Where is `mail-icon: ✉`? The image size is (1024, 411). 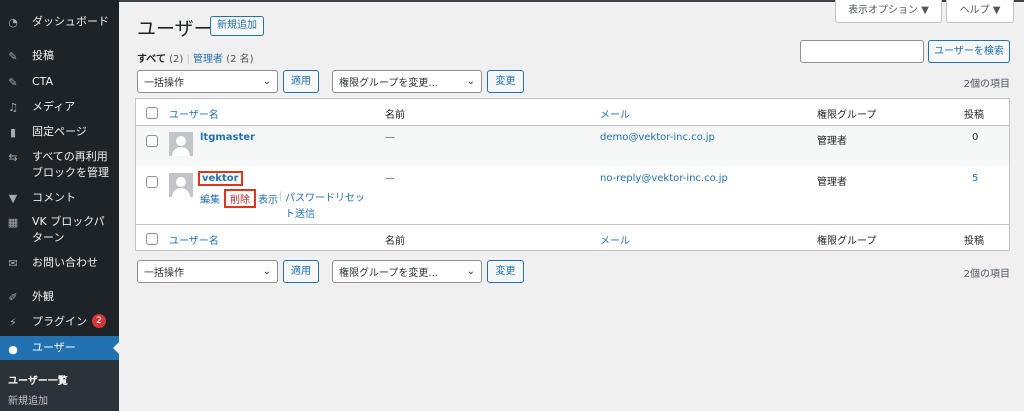
mail-icon: ✉ is located at coordinates (13, 263).